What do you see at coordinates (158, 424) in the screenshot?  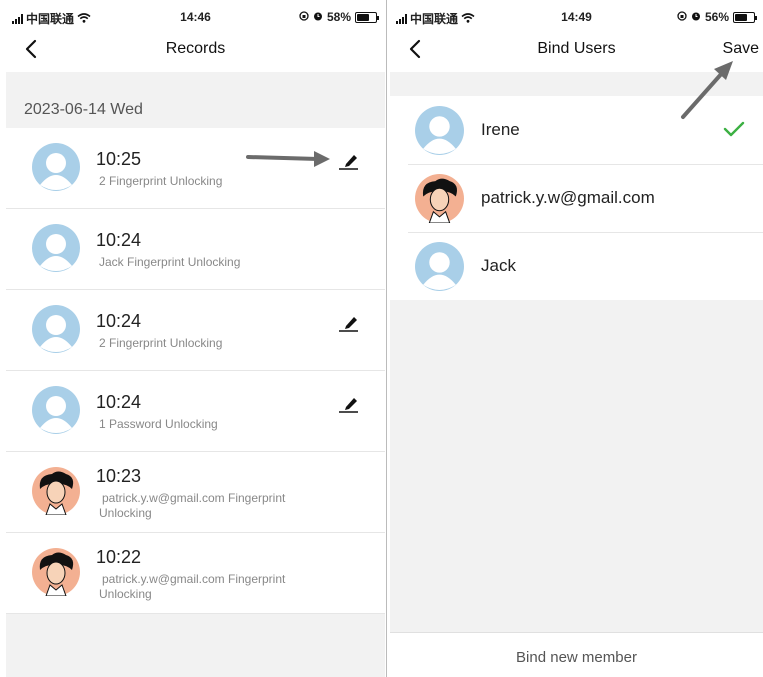 I see `record-description: 1 Password Unlocking` at bounding box center [158, 424].